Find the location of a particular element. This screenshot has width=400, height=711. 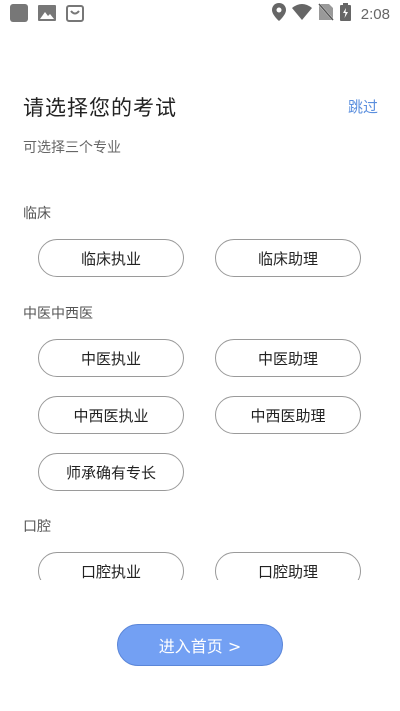

option-clinical-assistant: 临床助理 is located at coordinates (288, 258).